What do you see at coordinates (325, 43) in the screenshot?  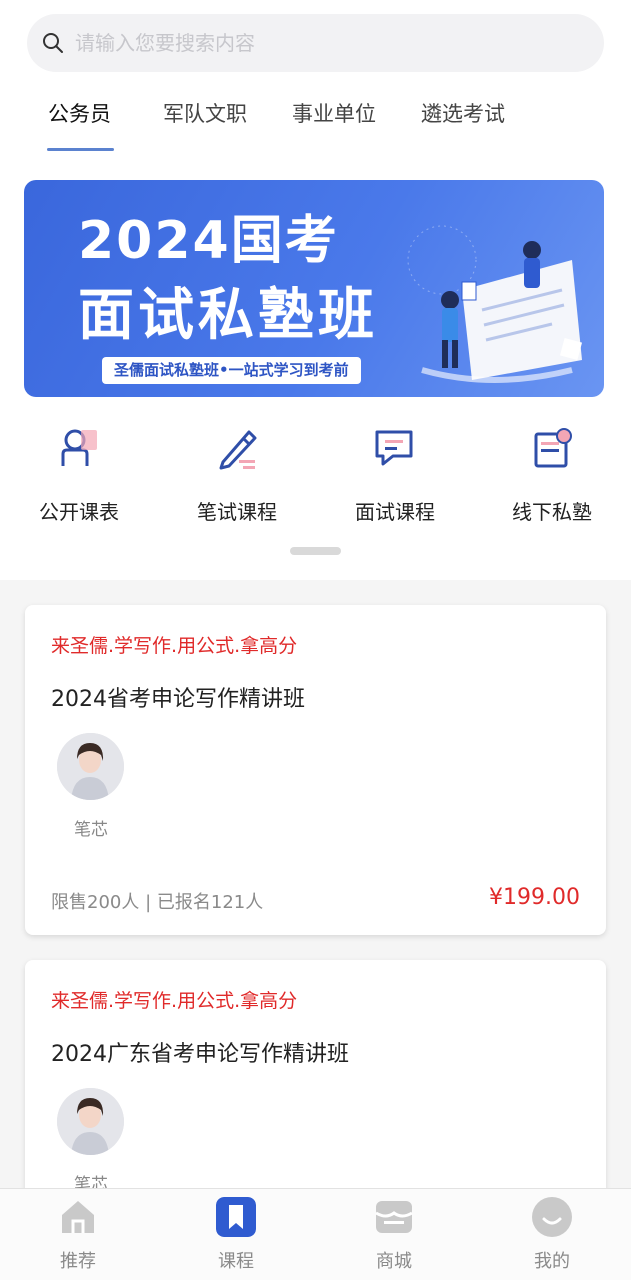 I see `search-input` at bounding box center [325, 43].